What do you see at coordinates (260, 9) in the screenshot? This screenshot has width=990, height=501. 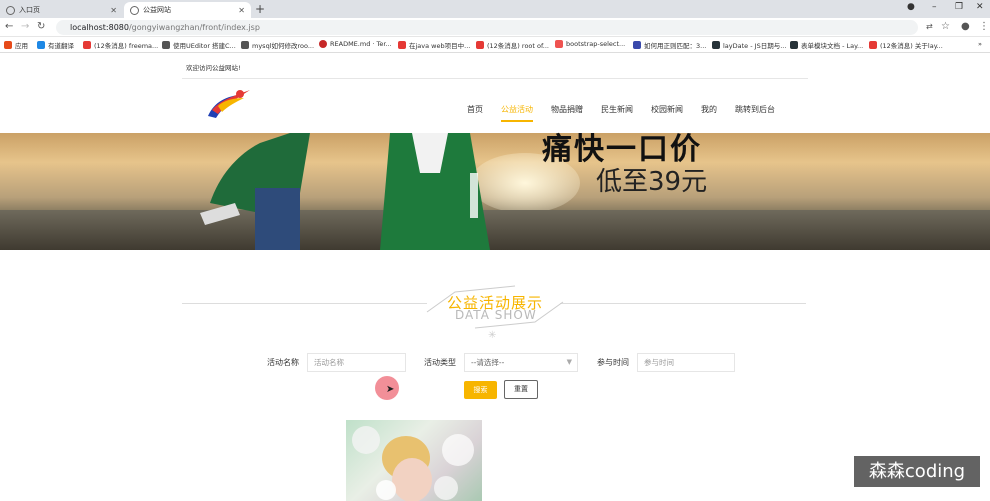 I see `new-tab-button: +` at bounding box center [260, 9].